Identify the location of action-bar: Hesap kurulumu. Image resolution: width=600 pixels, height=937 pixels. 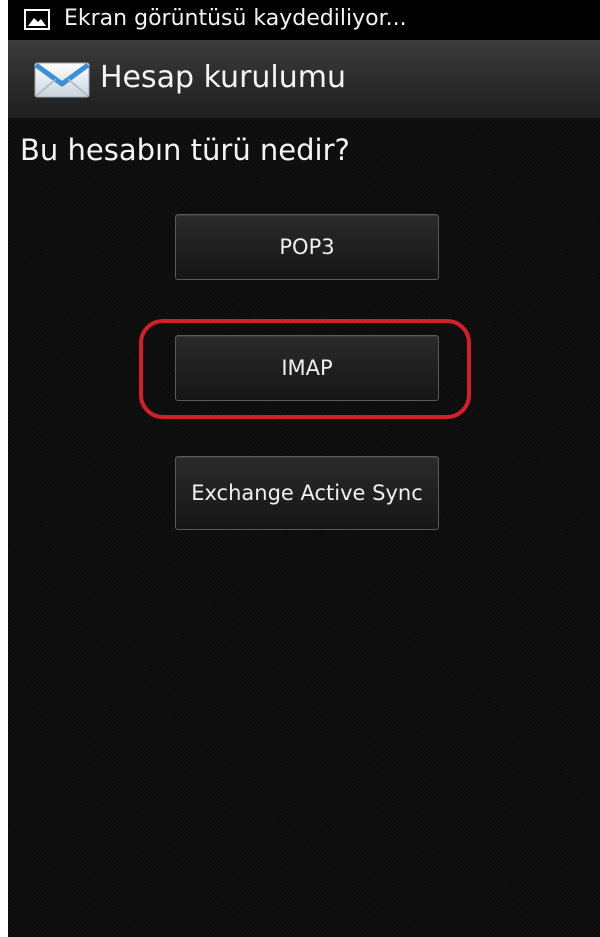
(304, 80).